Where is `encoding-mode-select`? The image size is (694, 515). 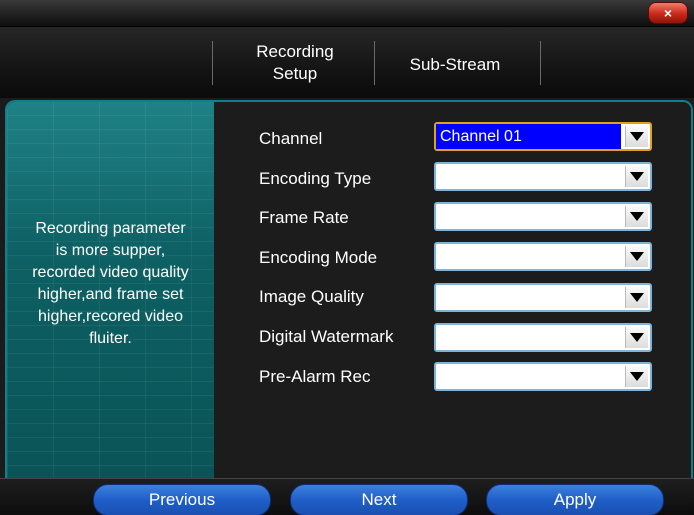
encoding-mode-select is located at coordinates (543, 256).